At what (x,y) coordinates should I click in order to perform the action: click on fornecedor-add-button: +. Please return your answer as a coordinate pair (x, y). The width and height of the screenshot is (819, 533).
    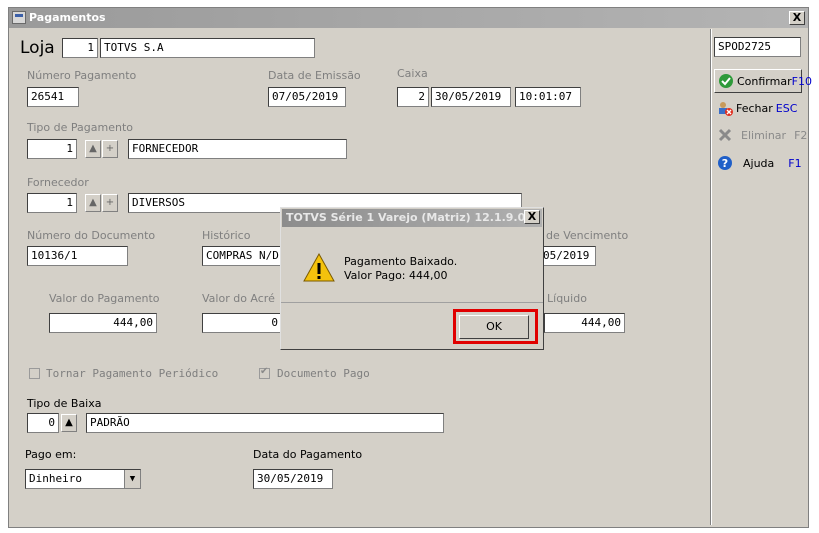
    Looking at the image, I should click on (110, 203).